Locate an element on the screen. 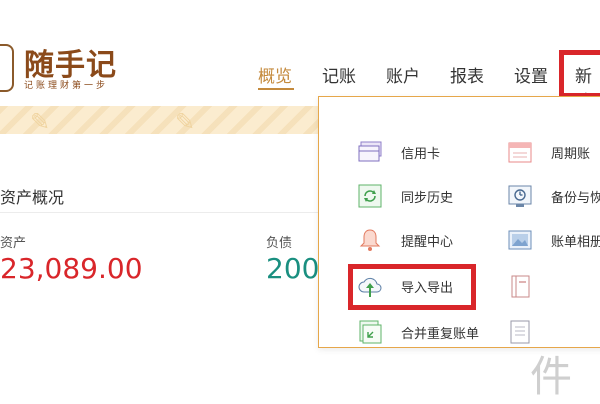 The width and height of the screenshot is (600, 404). menu-item-label: 合并重复账单 is located at coordinates (440, 334).